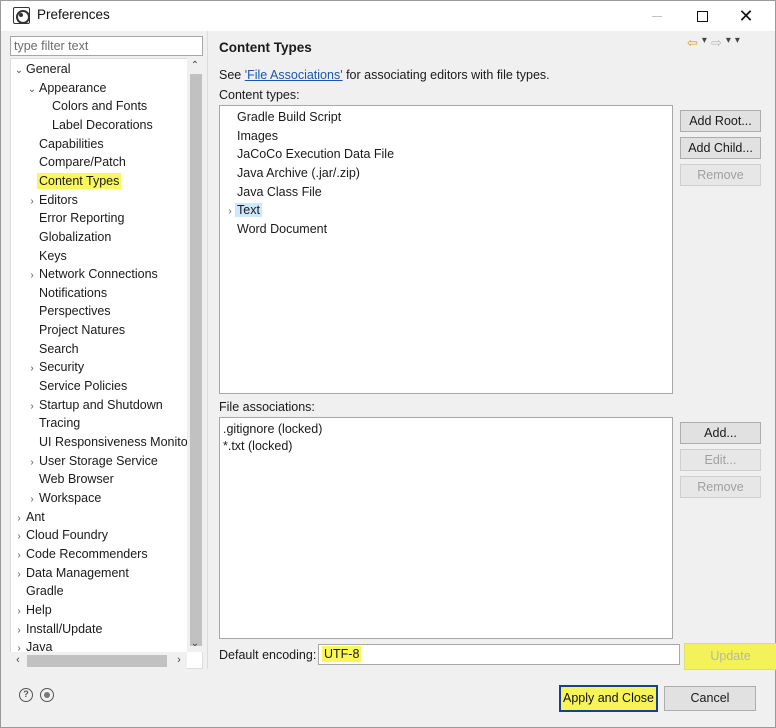 Image resolution: width=776 pixels, height=728 pixels. What do you see at coordinates (69, 237) in the screenshot?
I see `tree-item: Globalization` at bounding box center [69, 237].